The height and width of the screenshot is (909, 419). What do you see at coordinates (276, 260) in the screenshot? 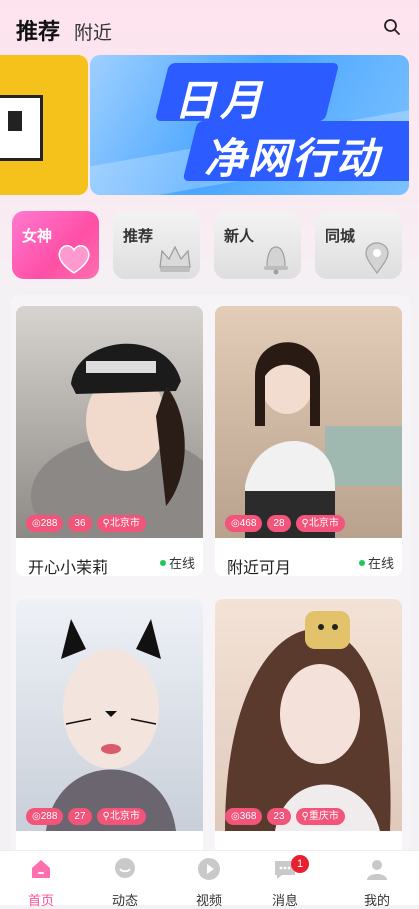
I see `bell-icon` at bounding box center [276, 260].